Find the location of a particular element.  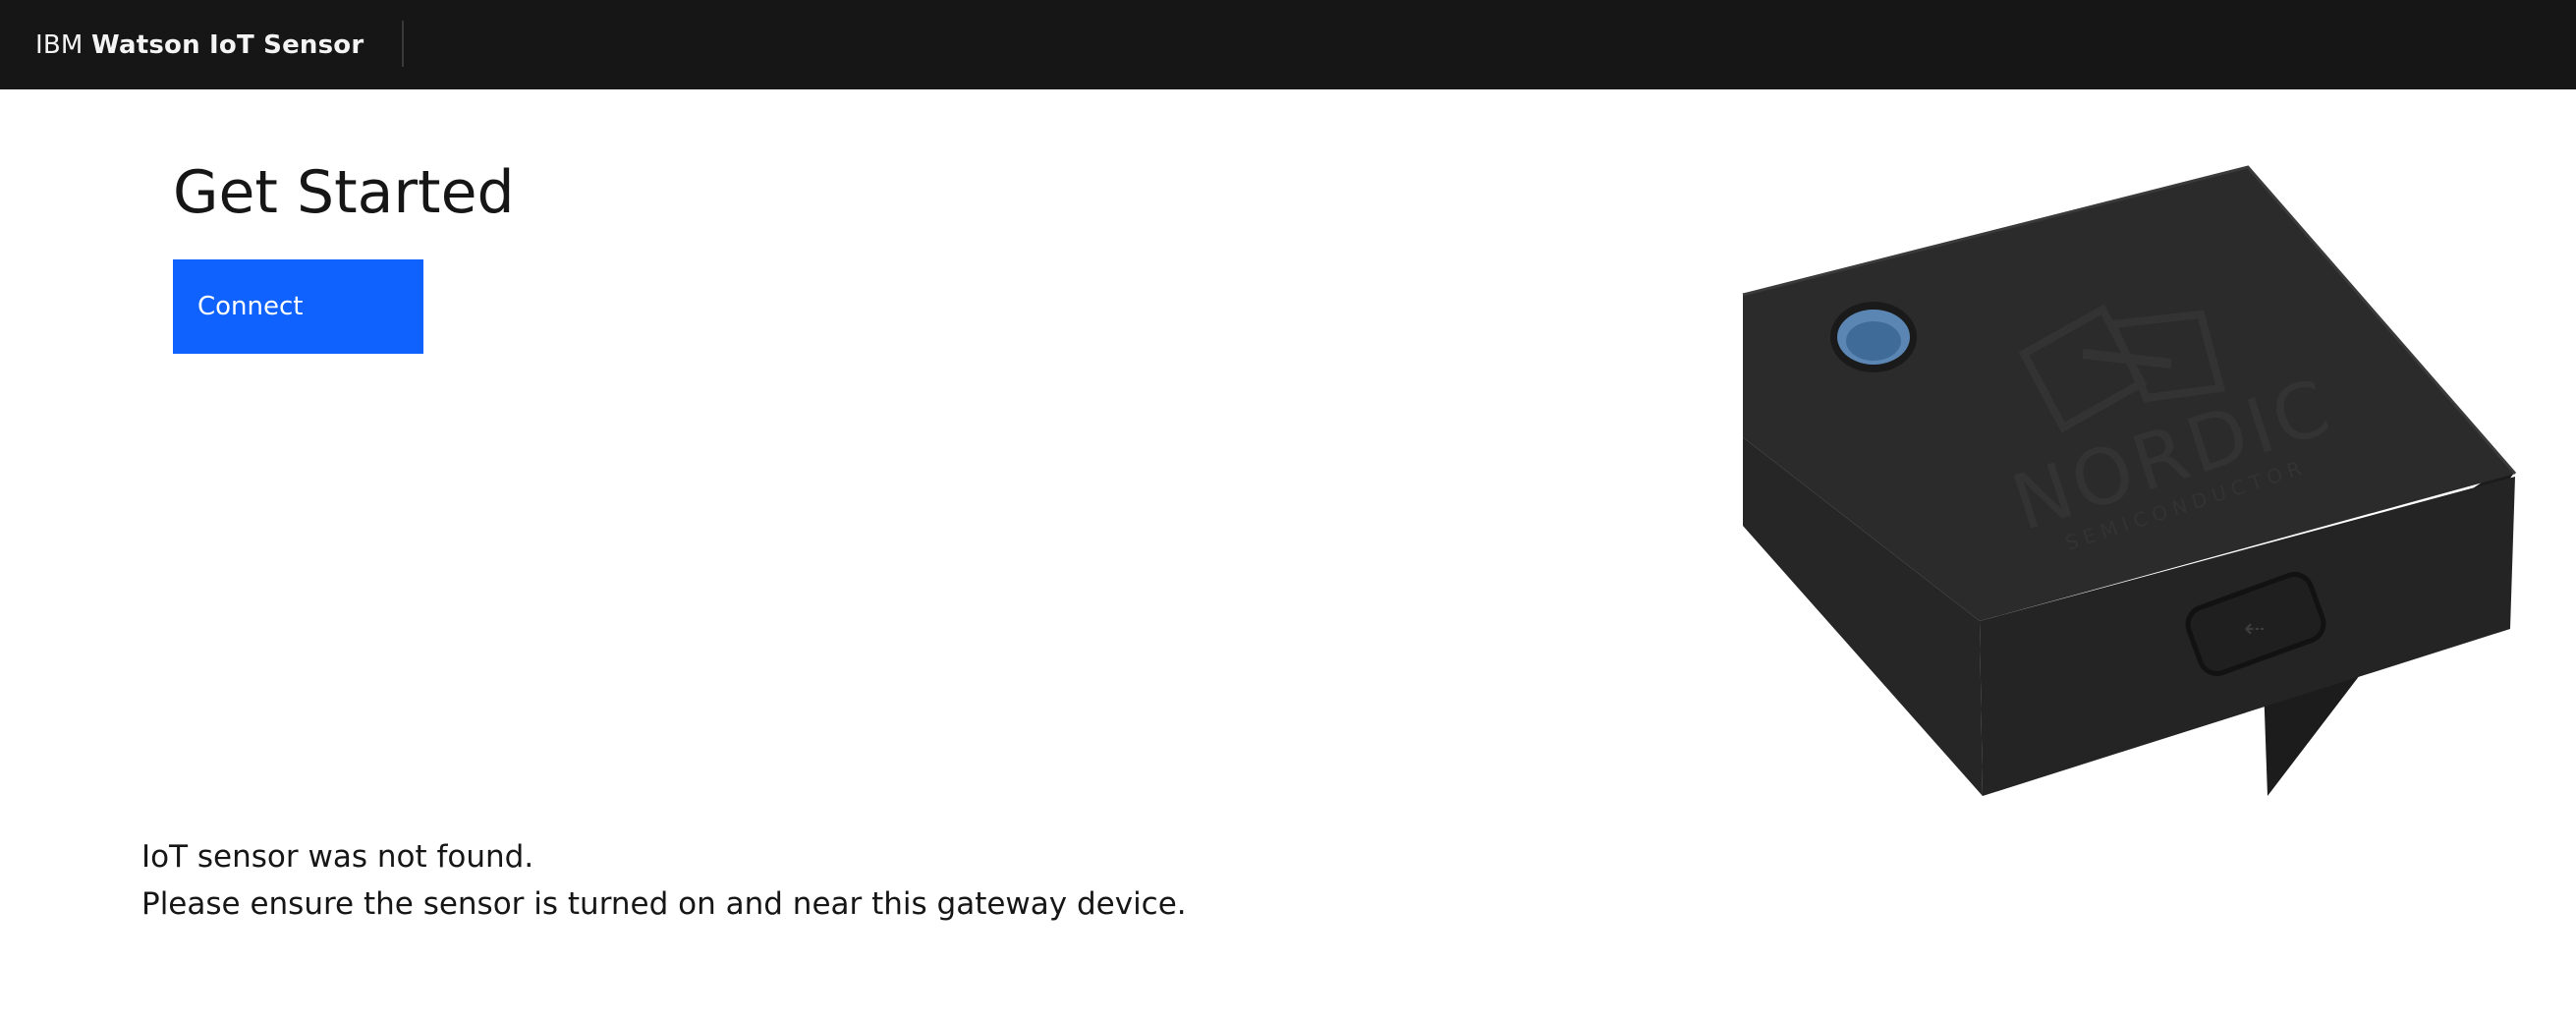

app-brand: IBM Watson IoT Sensor is located at coordinates (199, 45).